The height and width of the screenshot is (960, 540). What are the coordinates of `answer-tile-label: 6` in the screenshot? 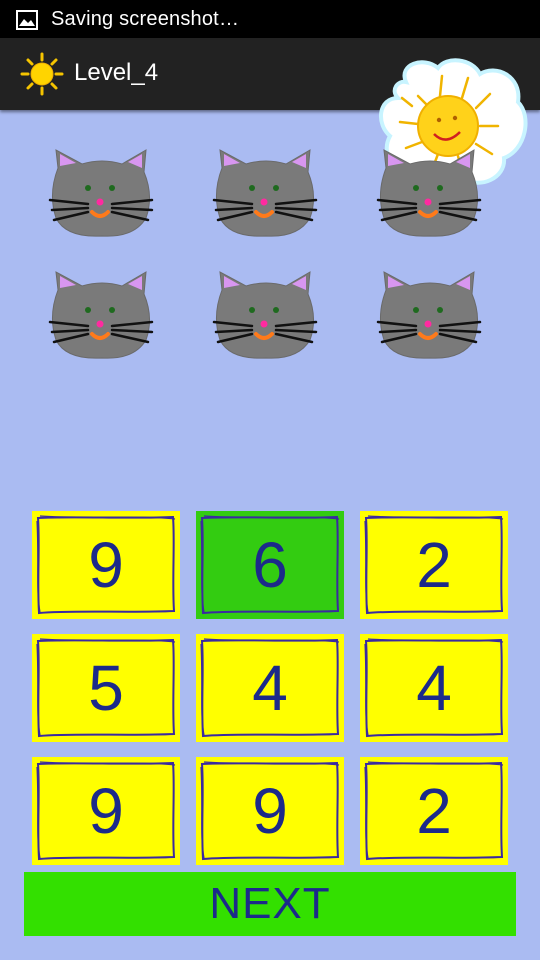 It's located at (270, 565).